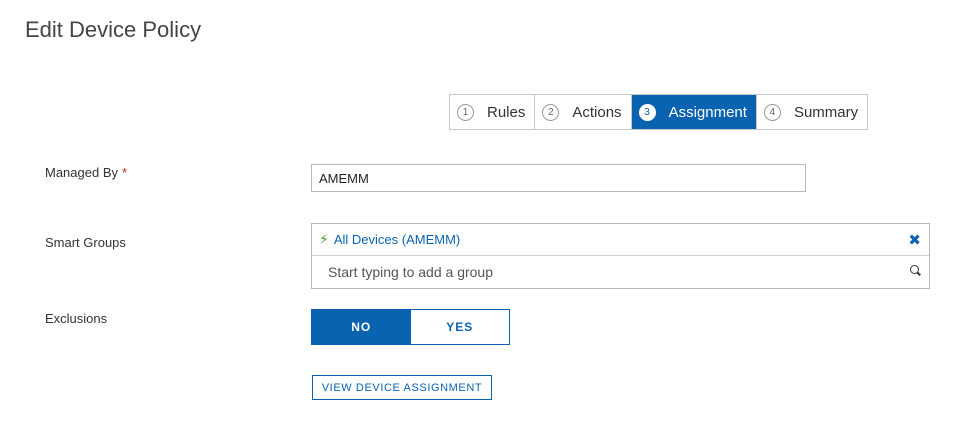 This screenshot has height=428, width=969. I want to click on smart-group-name: All Devices (AMEMM), so click(397, 239).